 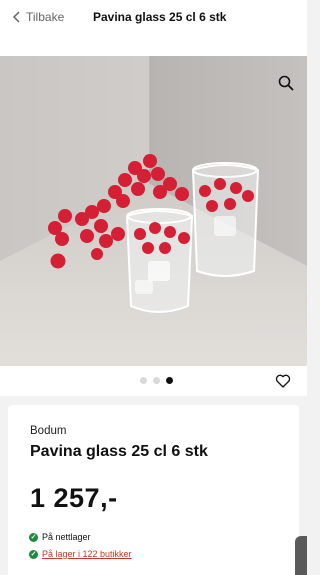 What do you see at coordinates (16, 17) in the screenshot?
I see `chevron-left-icon` at bounding box center [16, 17].